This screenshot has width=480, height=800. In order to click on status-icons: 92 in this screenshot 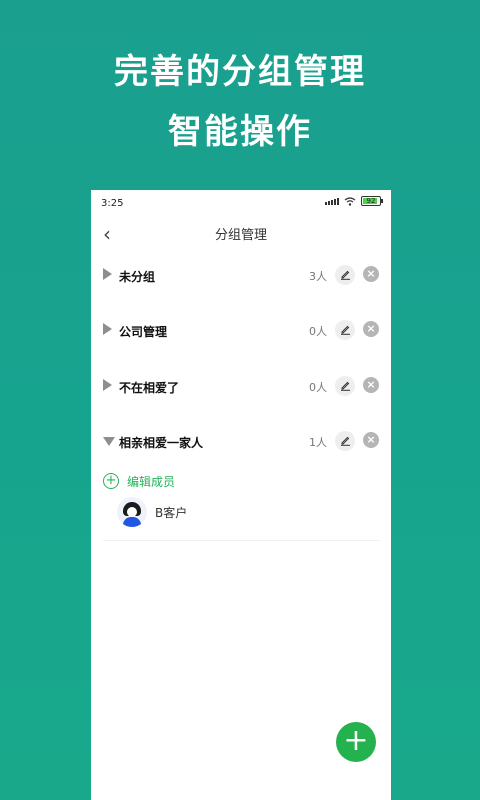, I will do `click(354, 201)`.